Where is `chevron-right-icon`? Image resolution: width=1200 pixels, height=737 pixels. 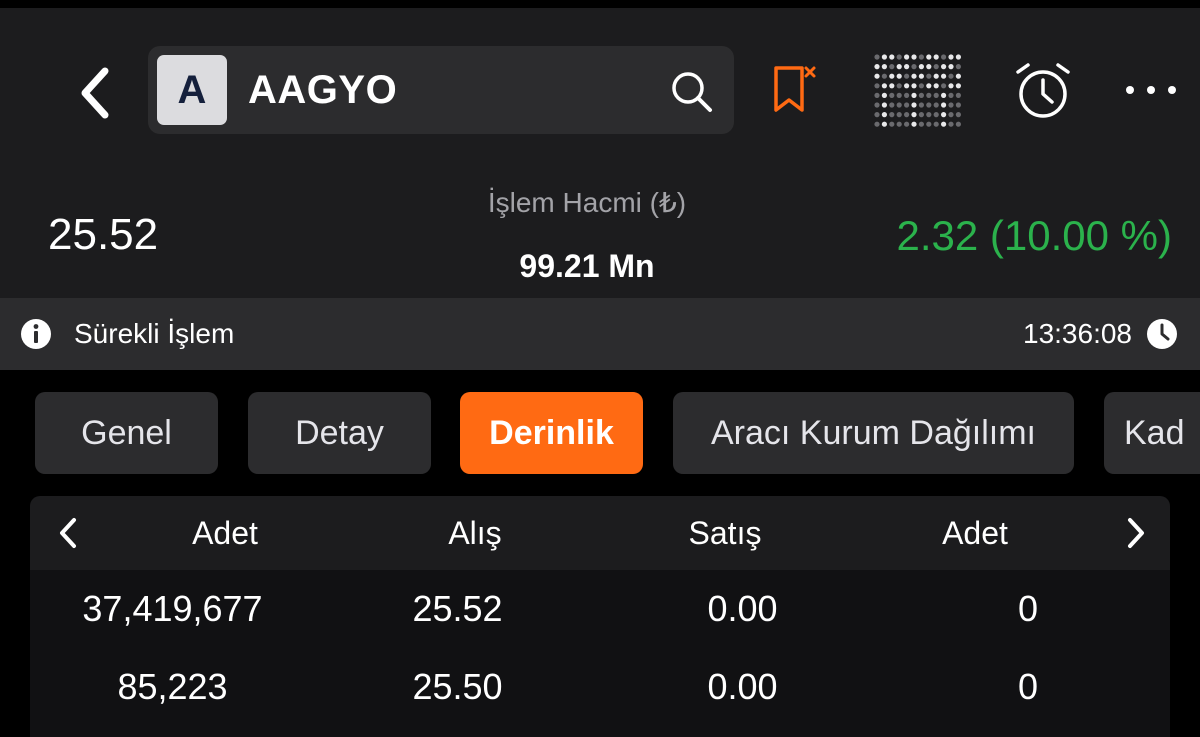
chevron-right-icon is located at coordinates (1136, 533).